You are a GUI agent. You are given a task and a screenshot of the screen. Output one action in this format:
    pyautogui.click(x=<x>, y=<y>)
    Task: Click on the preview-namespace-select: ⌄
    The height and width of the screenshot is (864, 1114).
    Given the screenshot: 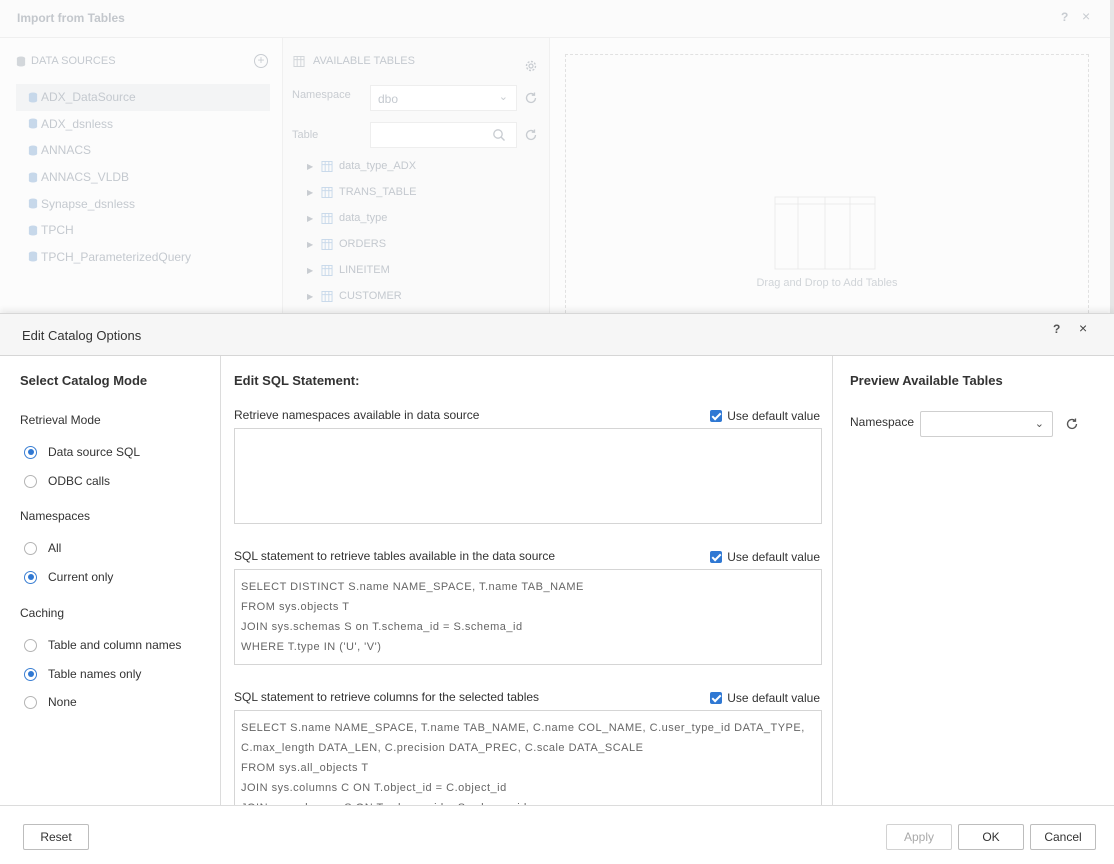 What is the action you would take?
    pyautogui.click(x=986, y=424)
    